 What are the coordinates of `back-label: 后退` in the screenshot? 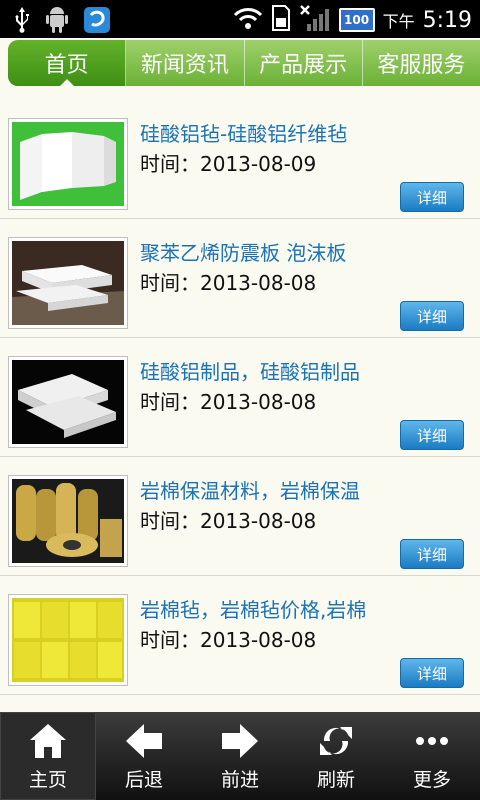 It's located at (143, 779).